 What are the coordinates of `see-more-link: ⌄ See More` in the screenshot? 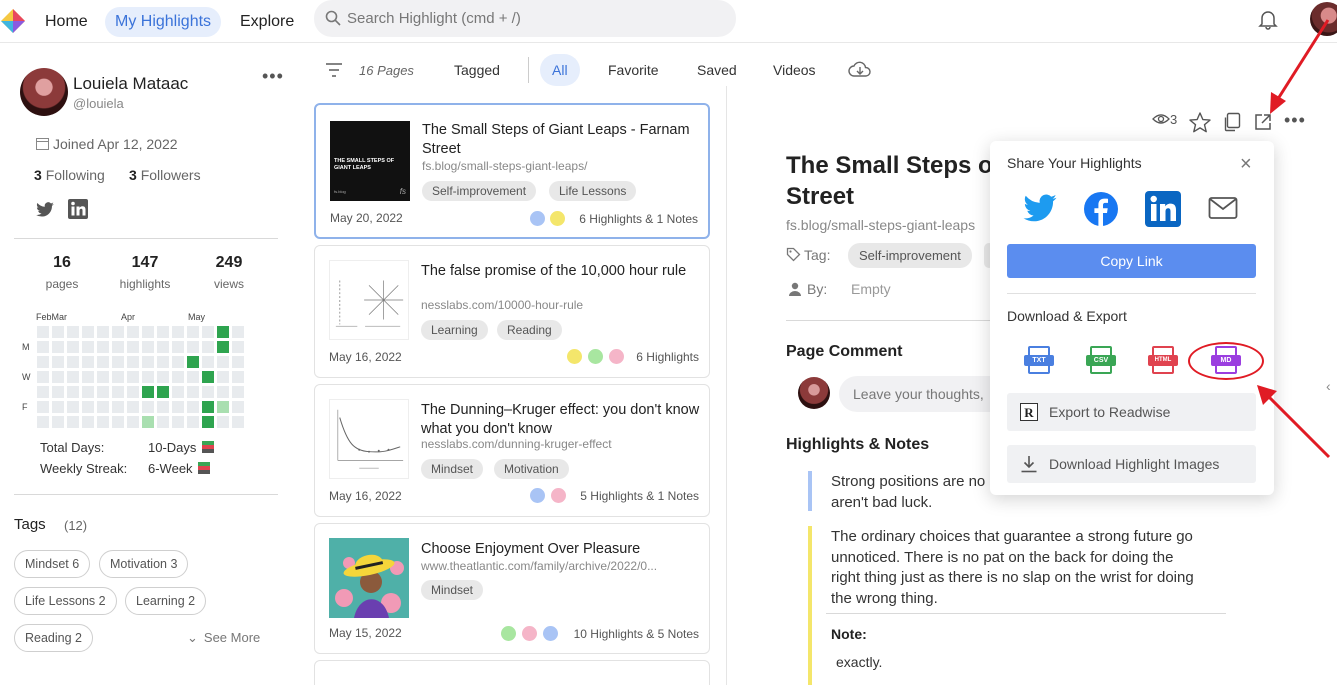 It's located at (223, 638).